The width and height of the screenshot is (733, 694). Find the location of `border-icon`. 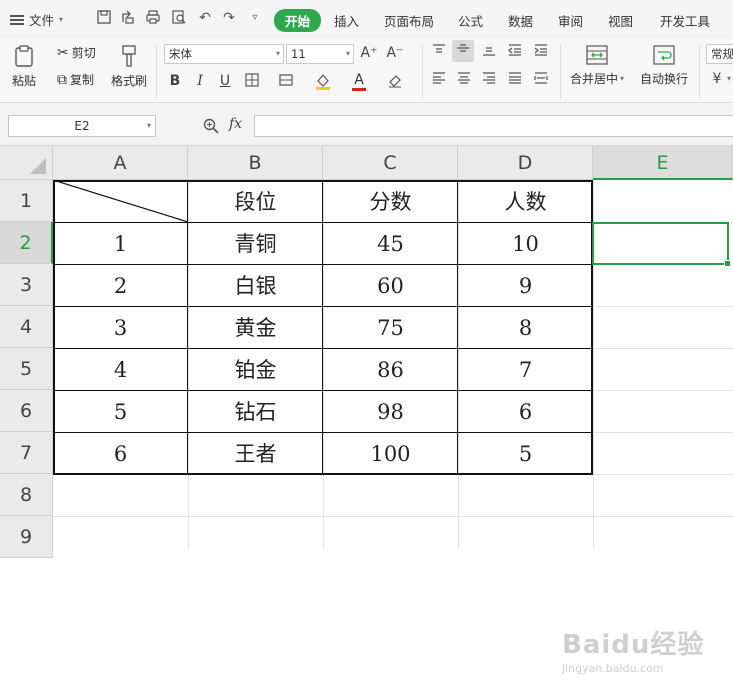

border-icon is located at coordinates (252, 81).